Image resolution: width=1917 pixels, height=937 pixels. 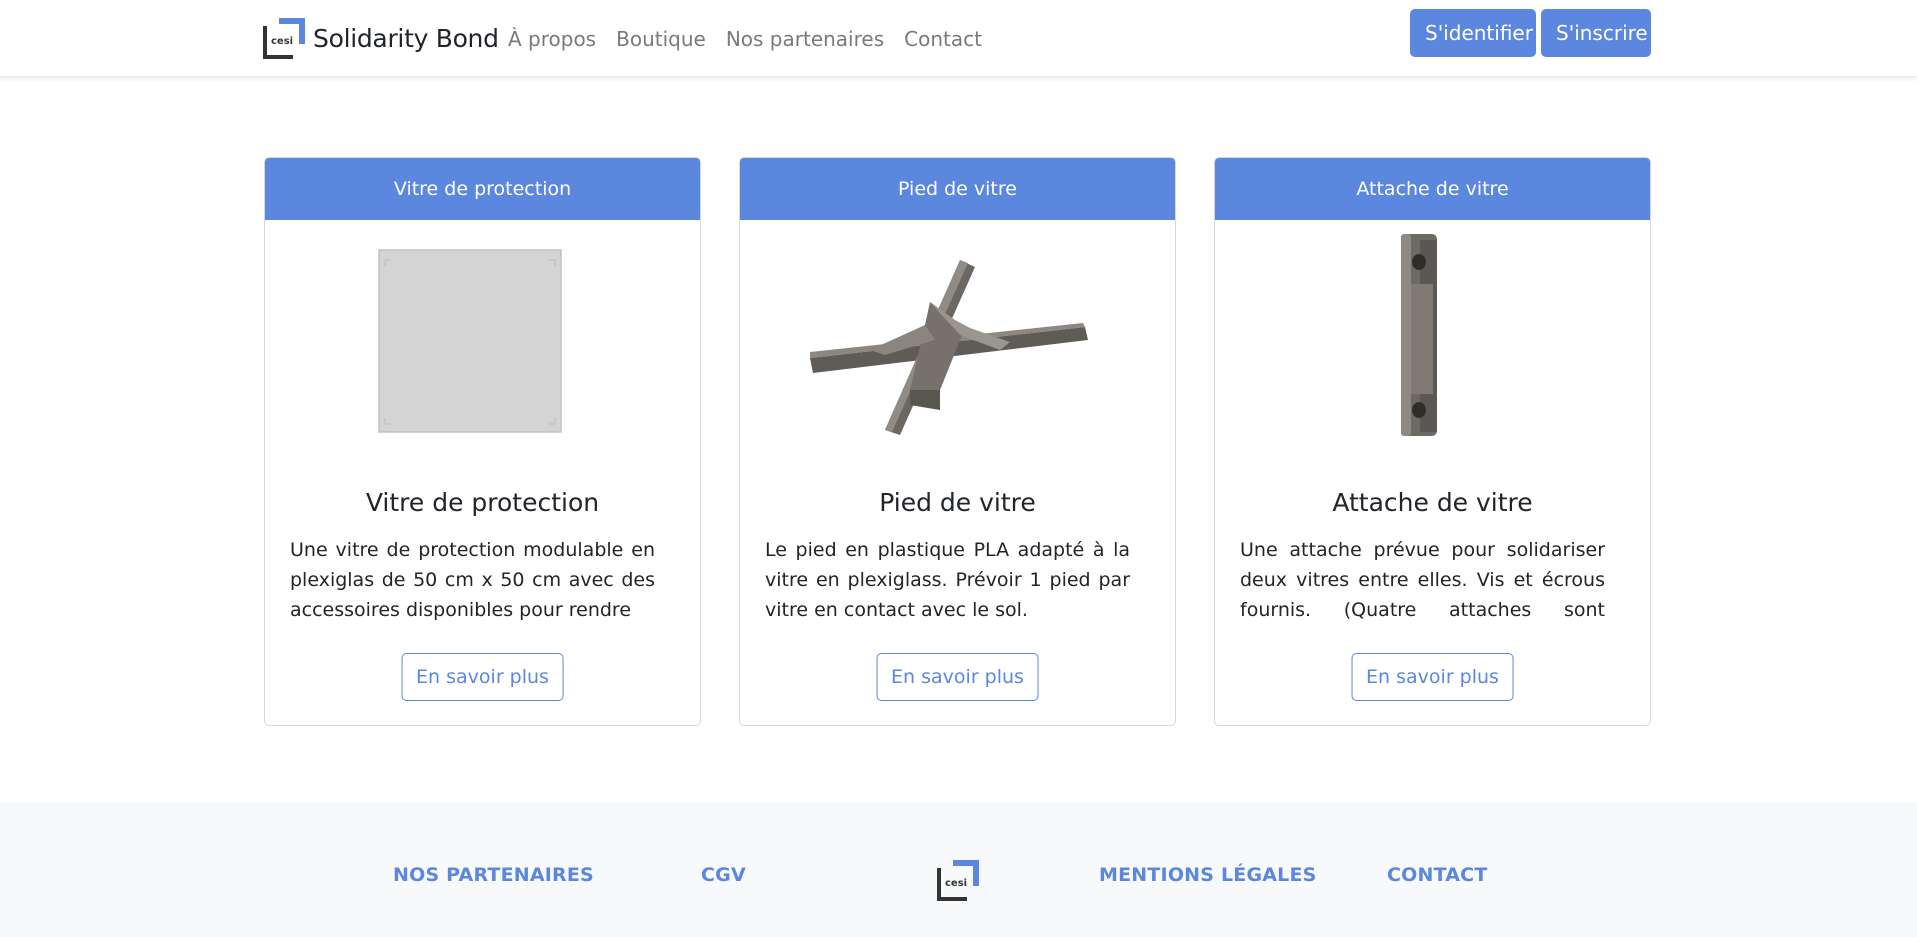 What do you see at coordinates (957, 340) in the screenshot?
I see `glass-stand-image` at bounding box center [957, 340].